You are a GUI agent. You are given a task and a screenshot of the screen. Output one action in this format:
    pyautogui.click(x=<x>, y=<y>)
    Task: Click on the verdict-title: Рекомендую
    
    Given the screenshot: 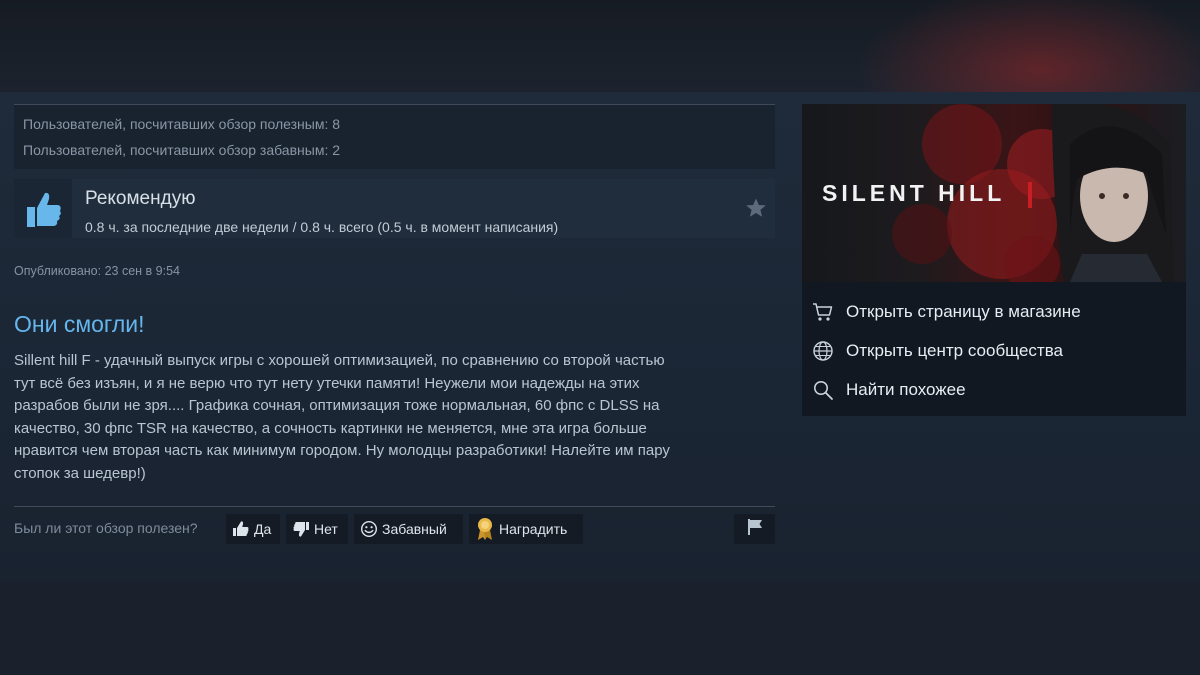 What is the action you would take?
    pyautogui.click(x=140, y=198)
    